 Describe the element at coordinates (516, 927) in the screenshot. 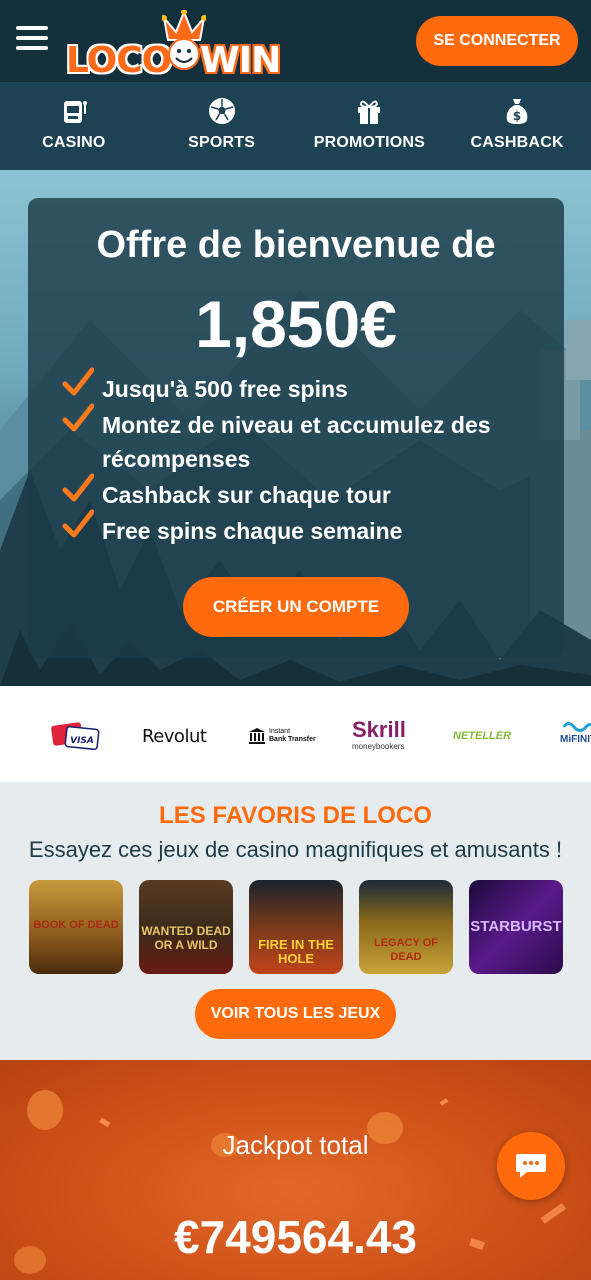

I see `game-tile-starburst: STARBURST` at that location.